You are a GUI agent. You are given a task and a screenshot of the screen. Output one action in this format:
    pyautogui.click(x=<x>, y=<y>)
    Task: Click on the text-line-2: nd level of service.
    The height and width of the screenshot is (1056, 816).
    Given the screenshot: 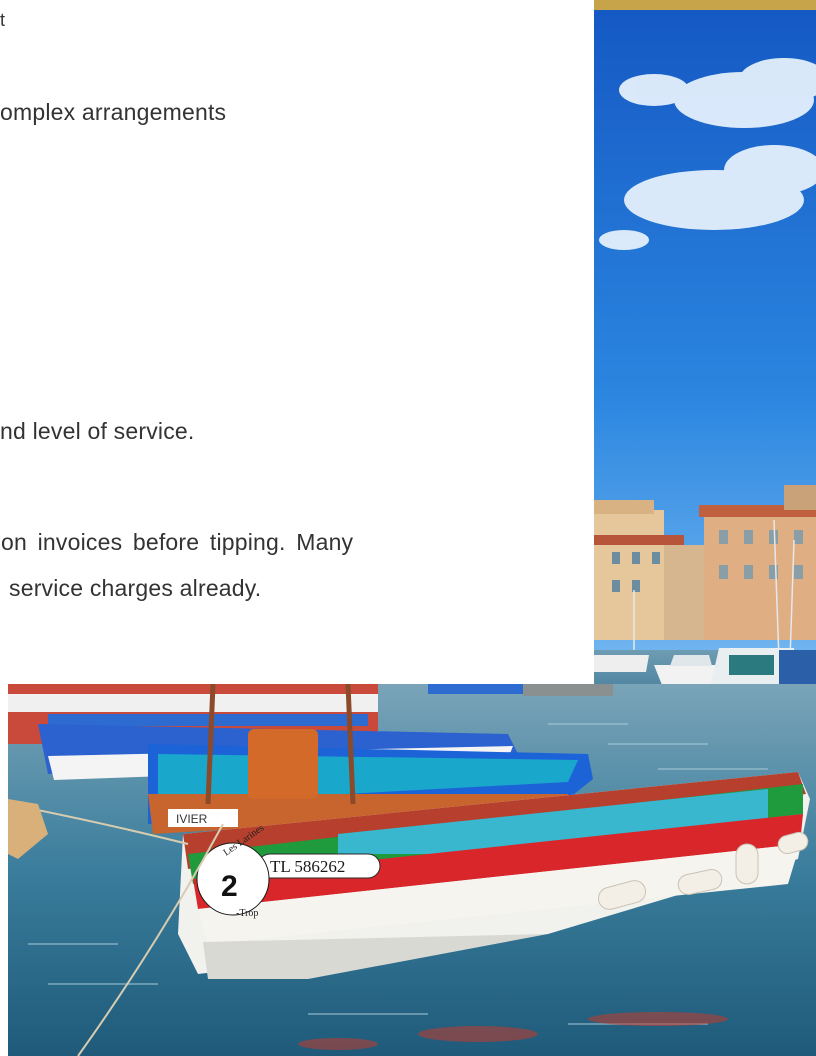 What is the action you would take?
    pyautogui.click(x=97, y=431)
    